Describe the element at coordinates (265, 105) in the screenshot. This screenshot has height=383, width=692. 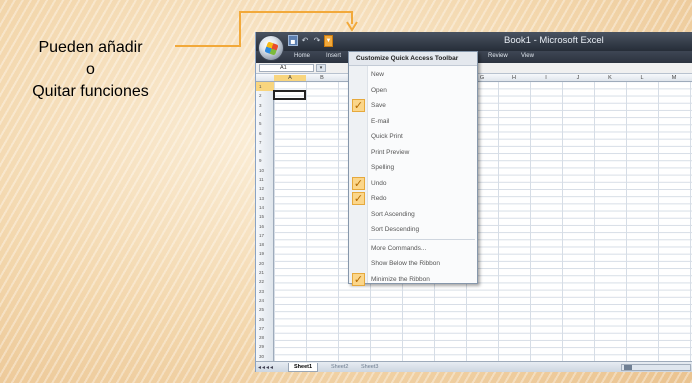
I see `row-header: 3` at that location.